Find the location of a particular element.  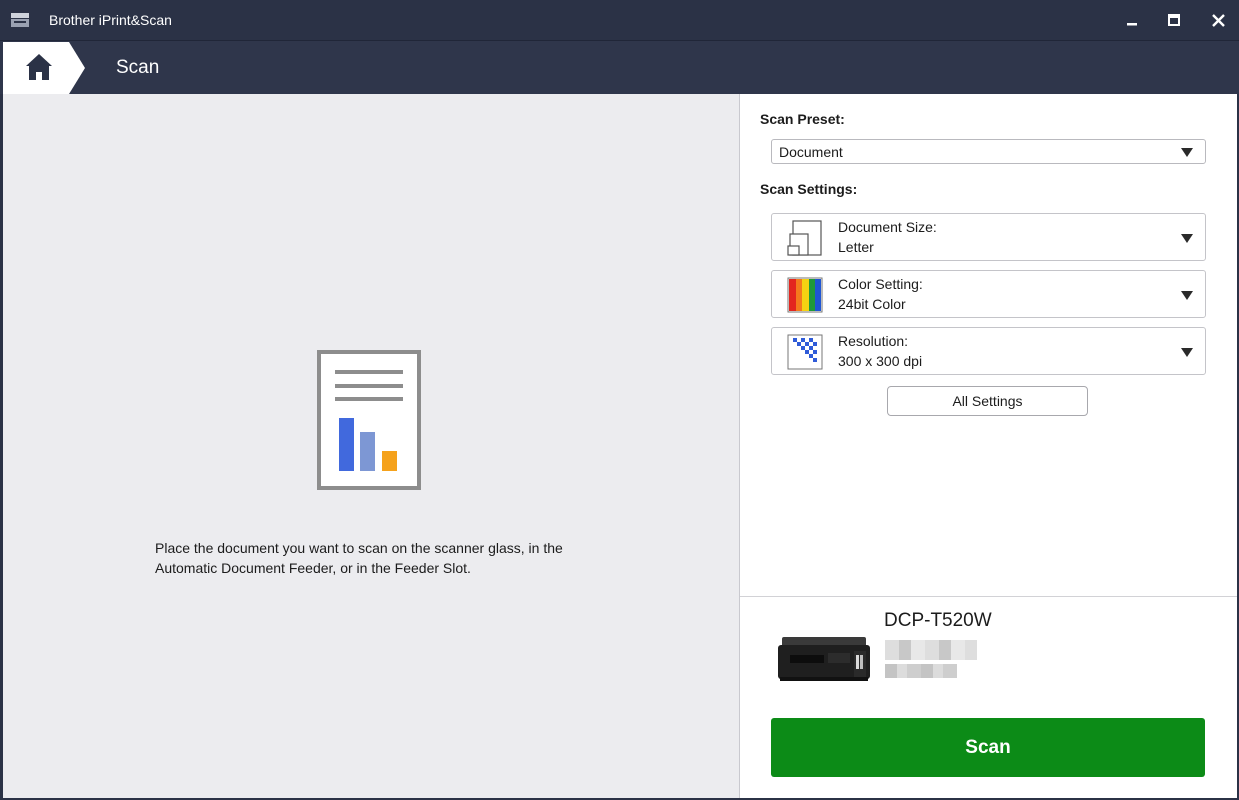

scan-button: Scan is located at coordinates (988, 747).